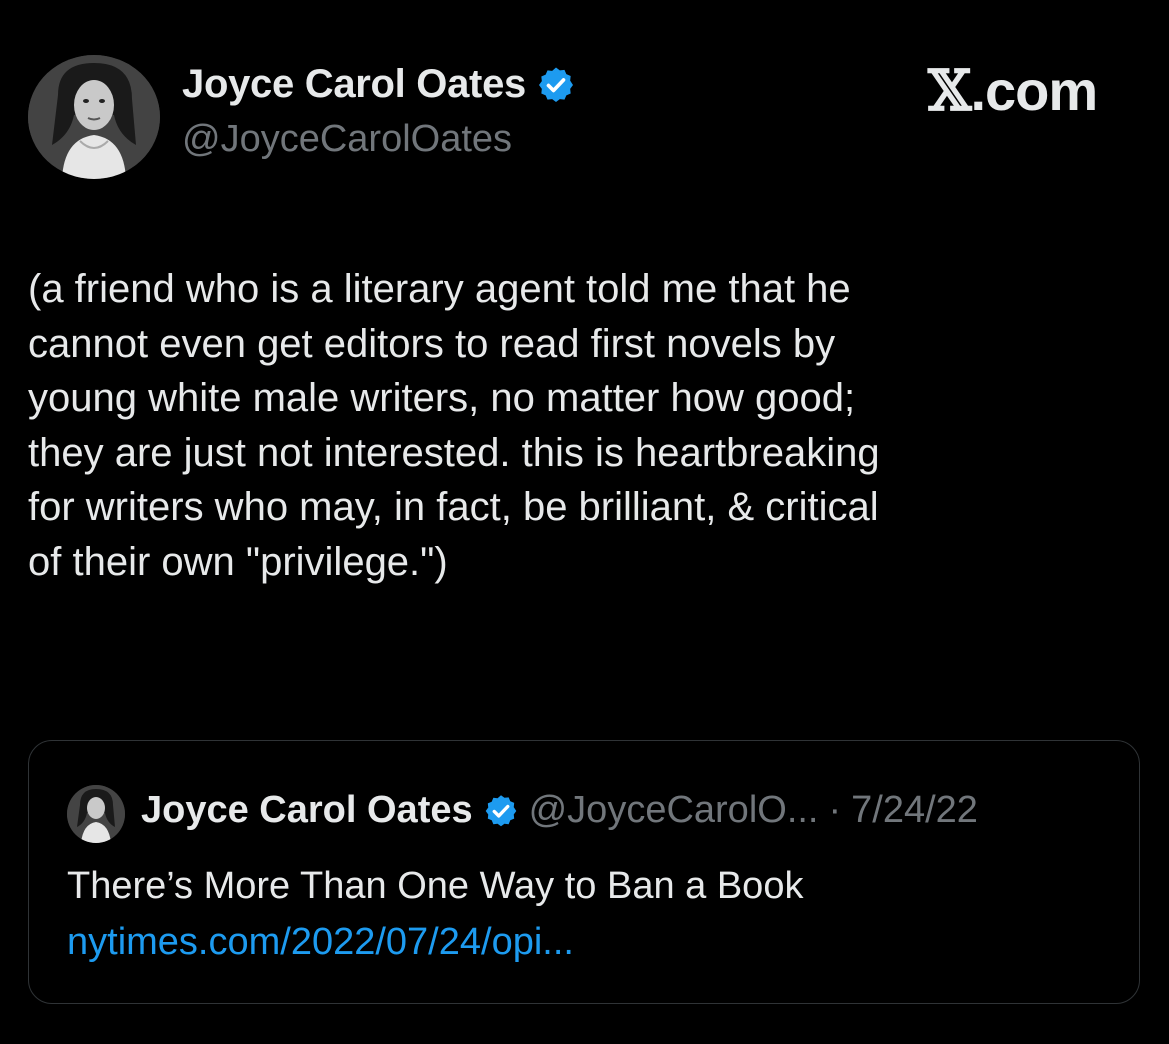 The image size is (1169, 1044). I want to click on quoted-tweet-text: There’s More Than One Way to Ban a Book, so click(435, 886).